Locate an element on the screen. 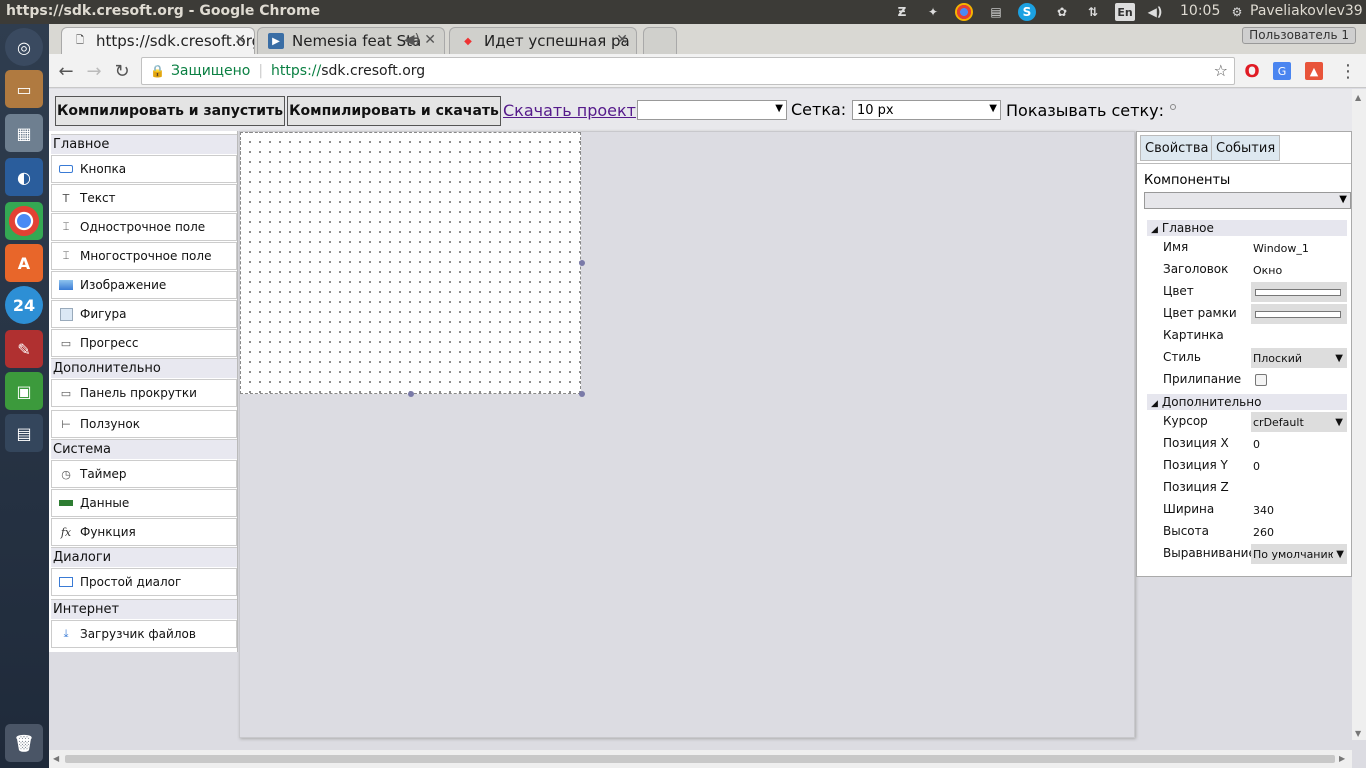 The width and height of the screenshot is (1366, 768). volume-icon: ◀) is located at coordinates (1155, 12).